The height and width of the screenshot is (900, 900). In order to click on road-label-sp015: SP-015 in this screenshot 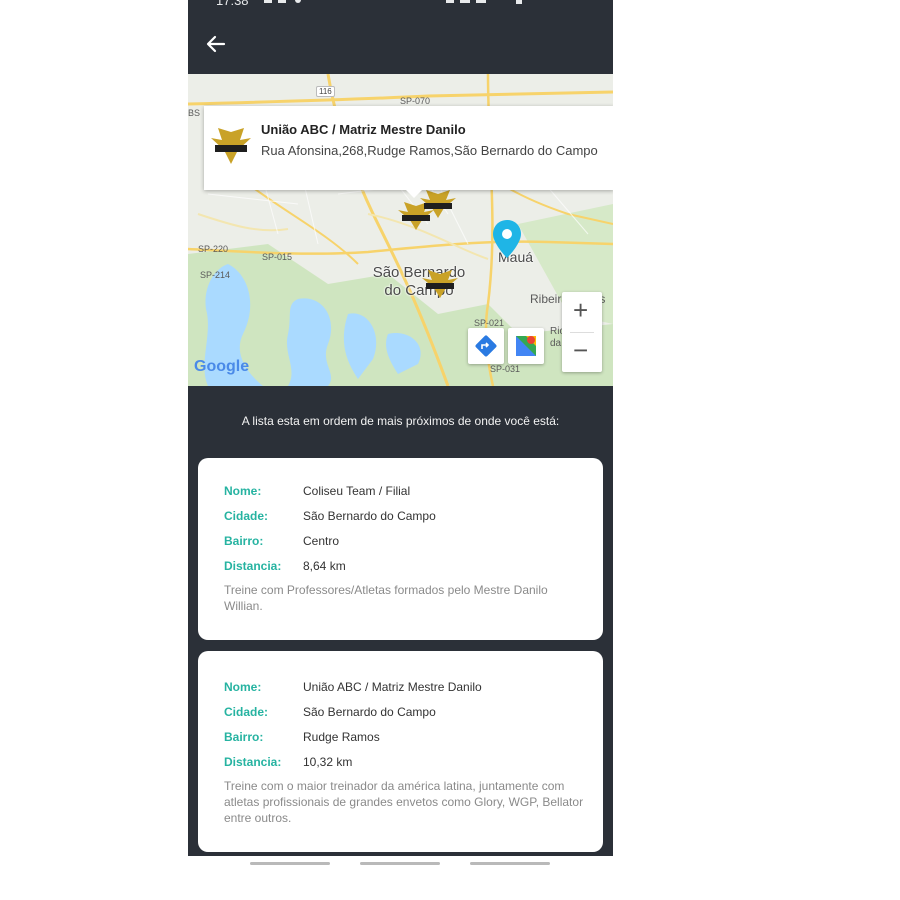, I will do `click(277, 257)`.